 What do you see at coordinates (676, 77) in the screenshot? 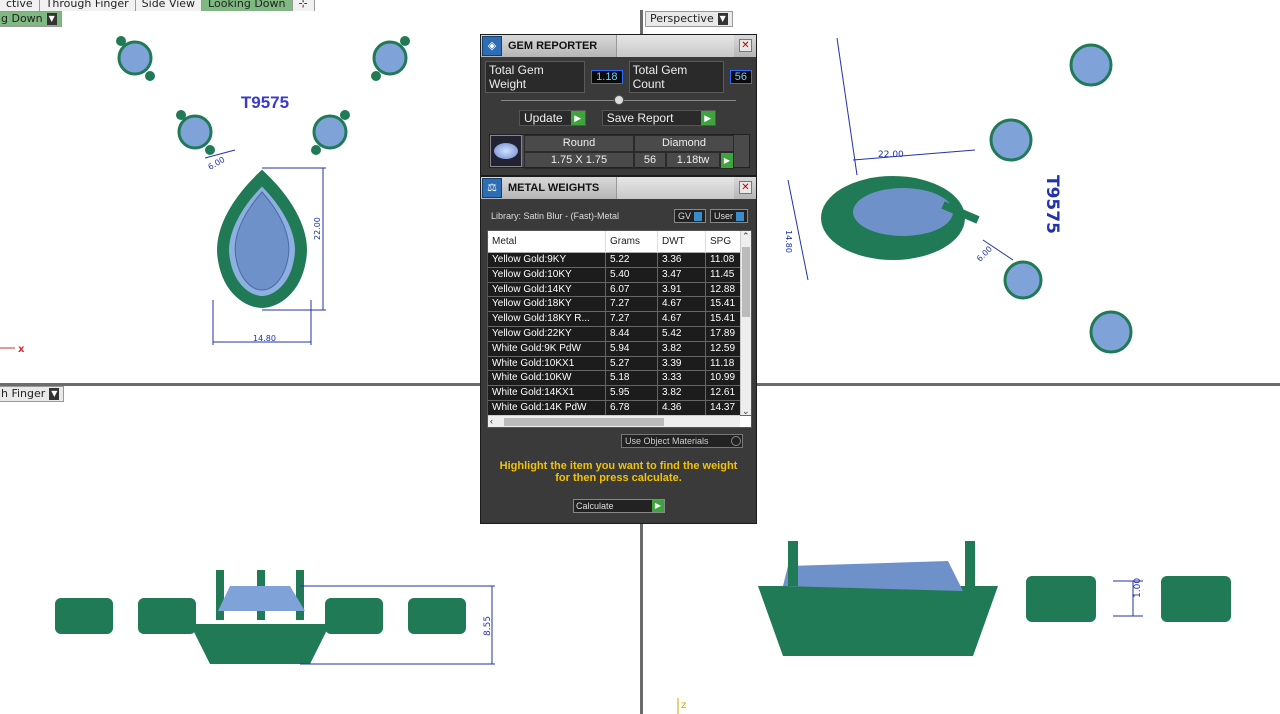
I see `total-gem-count-label: Total Gem Count` at bounding box center [676, 77].